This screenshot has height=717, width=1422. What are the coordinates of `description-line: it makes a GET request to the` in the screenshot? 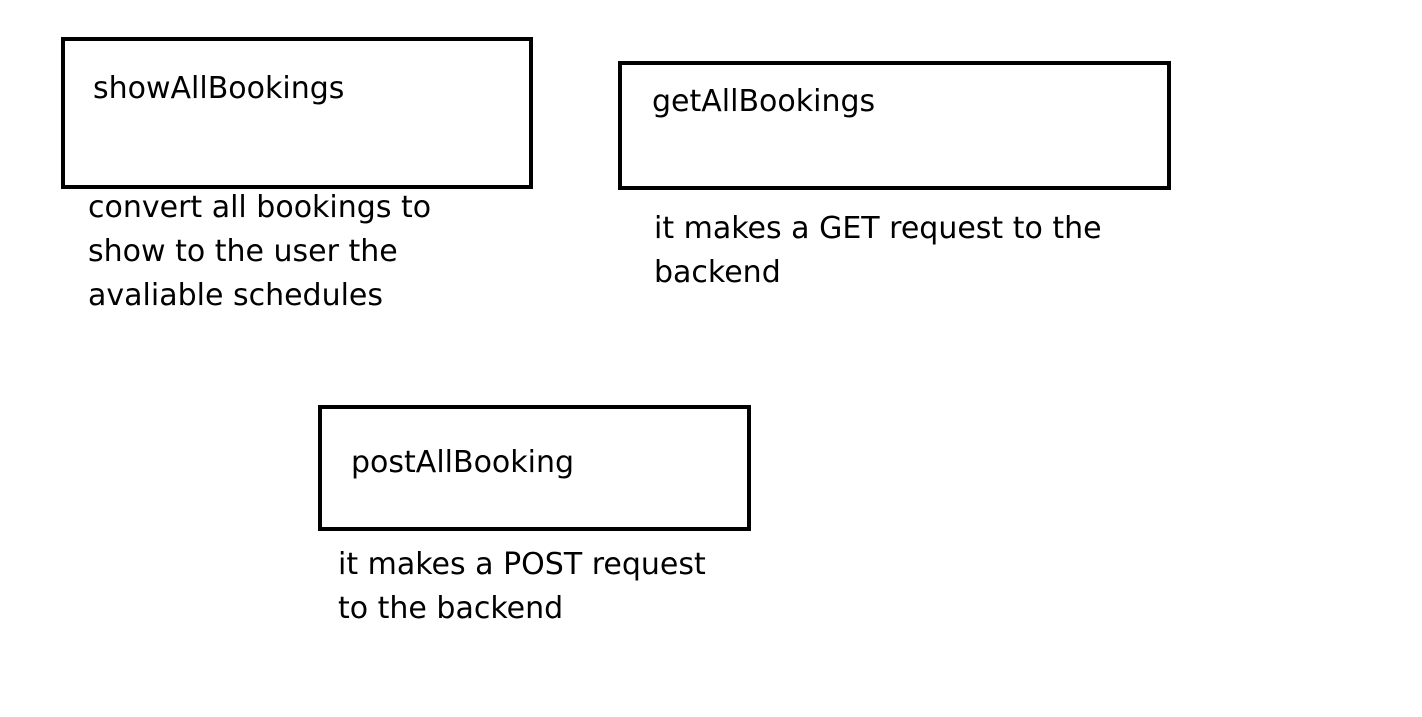 It's located at (878, 228).